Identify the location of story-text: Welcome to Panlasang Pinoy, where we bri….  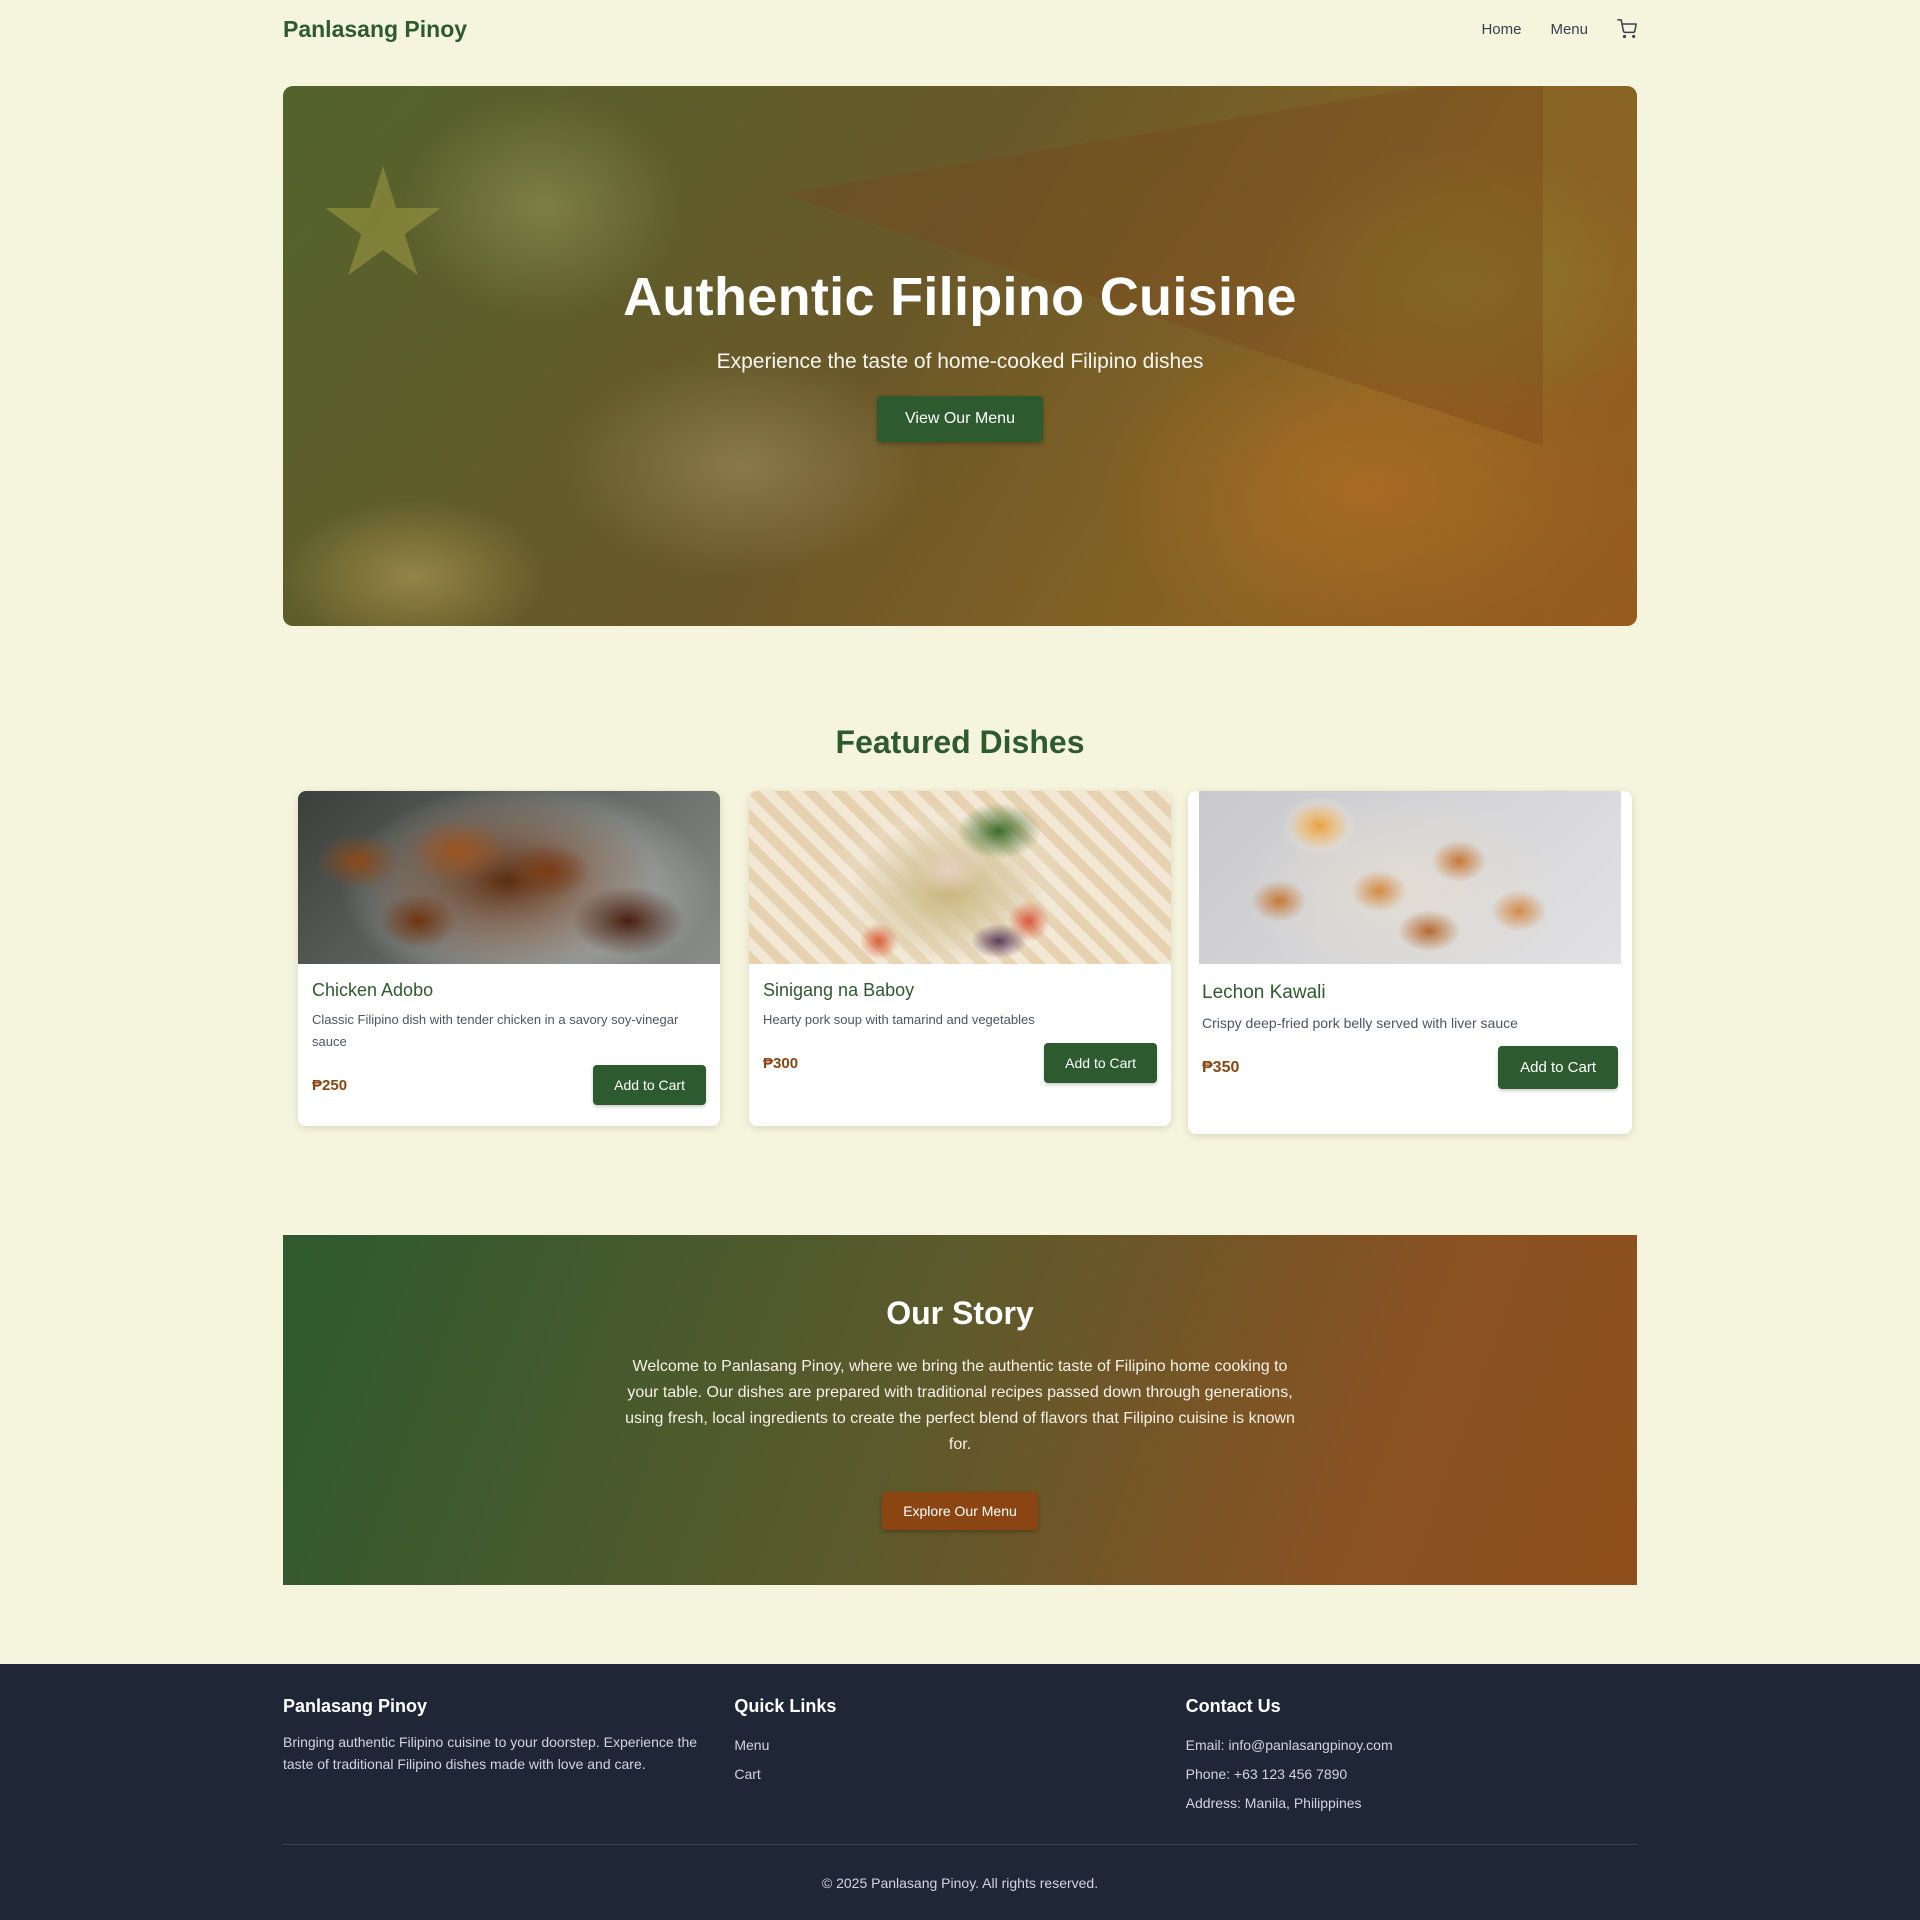
(960, 1405).